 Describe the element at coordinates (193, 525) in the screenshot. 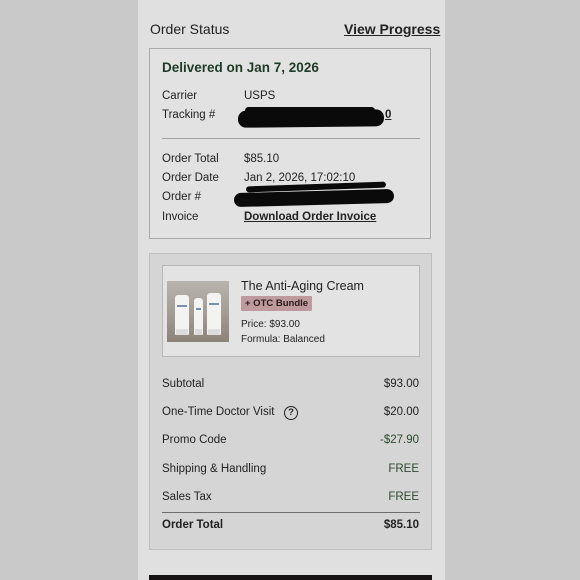

I see `summary-total-label: Order Total` at that location.